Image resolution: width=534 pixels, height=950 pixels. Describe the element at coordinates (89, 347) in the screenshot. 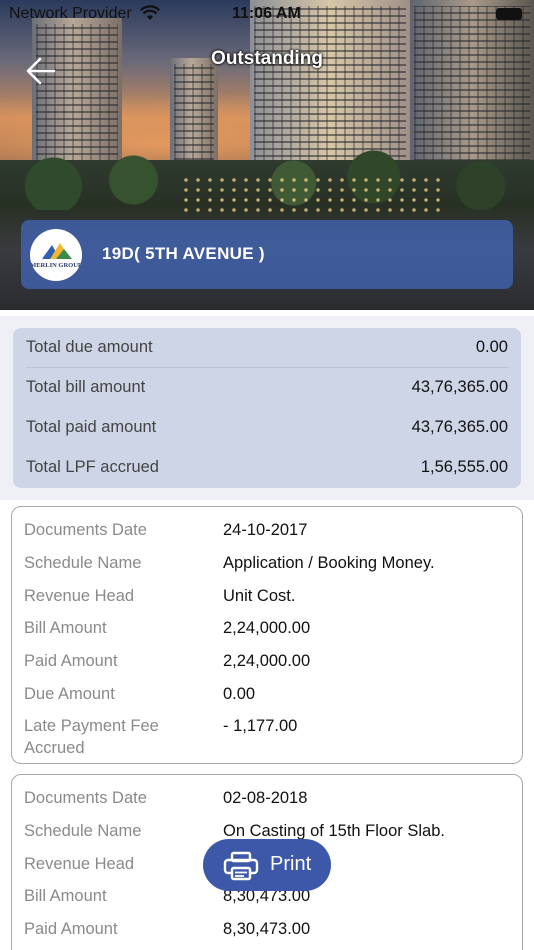

I see `summary-label: Total due amount` at that location.